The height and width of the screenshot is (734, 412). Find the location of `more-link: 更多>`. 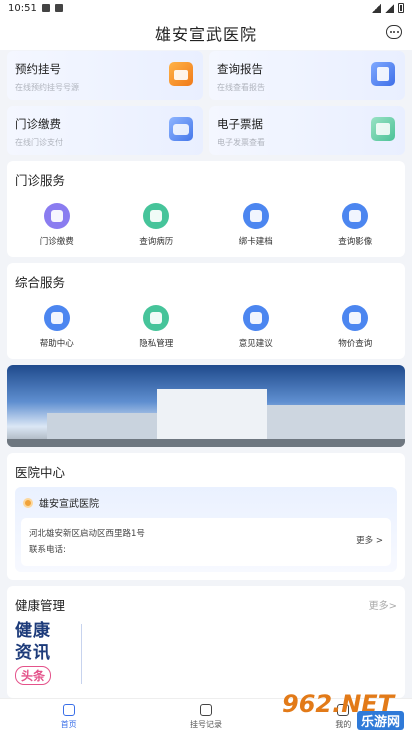

more-link: 更多> is located at coordinates (383, 604).